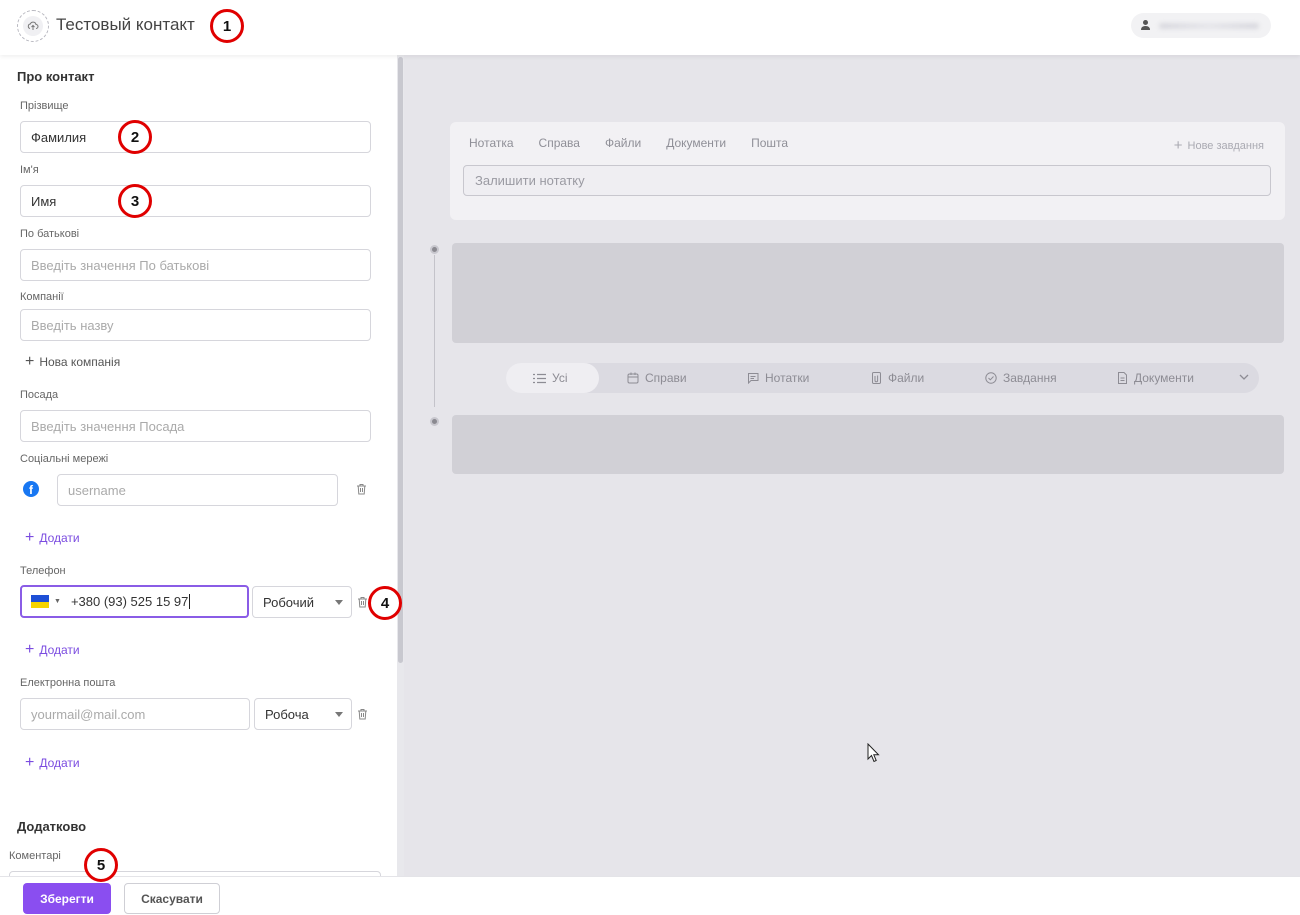 The image size is (1300, 915). I want to click on phone-type-select: Робочий, so click(302, 602).